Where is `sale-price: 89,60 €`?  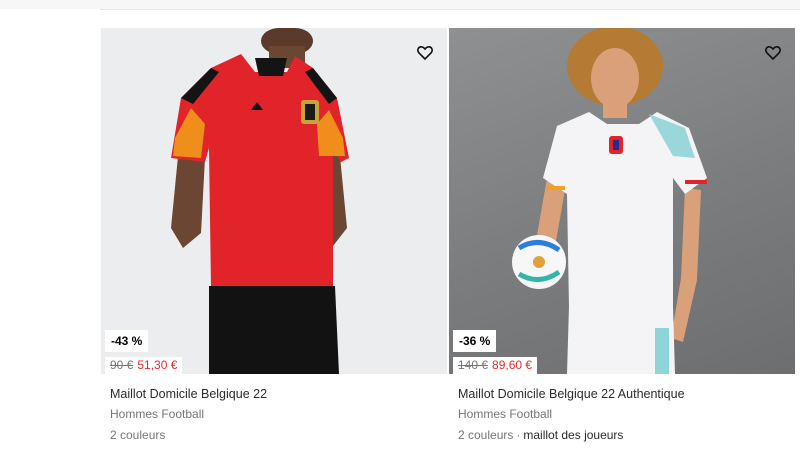 sale-price: 89,60 € is located at coordinates (512, 365).